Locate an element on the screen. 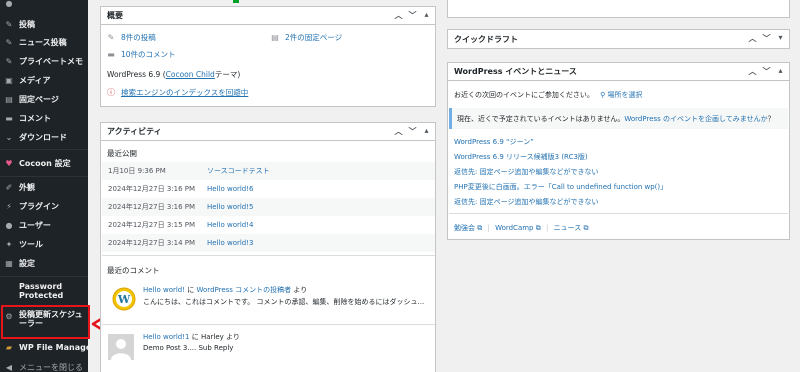 This screenshot has width=800, height=372. comments-count: ▬ 10件のコメント is located at coordinates (141, 54).